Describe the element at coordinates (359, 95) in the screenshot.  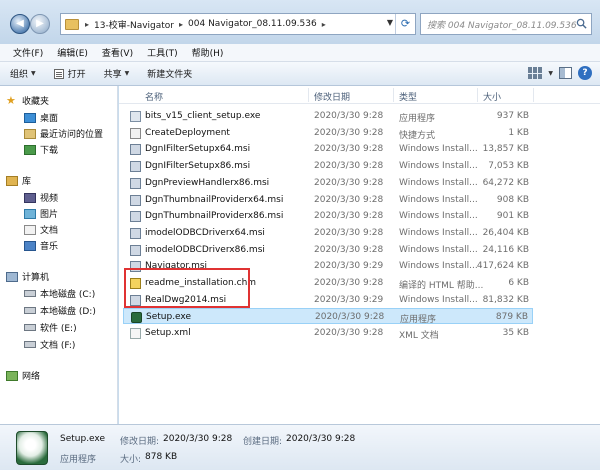
I see `column-headers: 名称 修改日期 类型 大小` at that location.